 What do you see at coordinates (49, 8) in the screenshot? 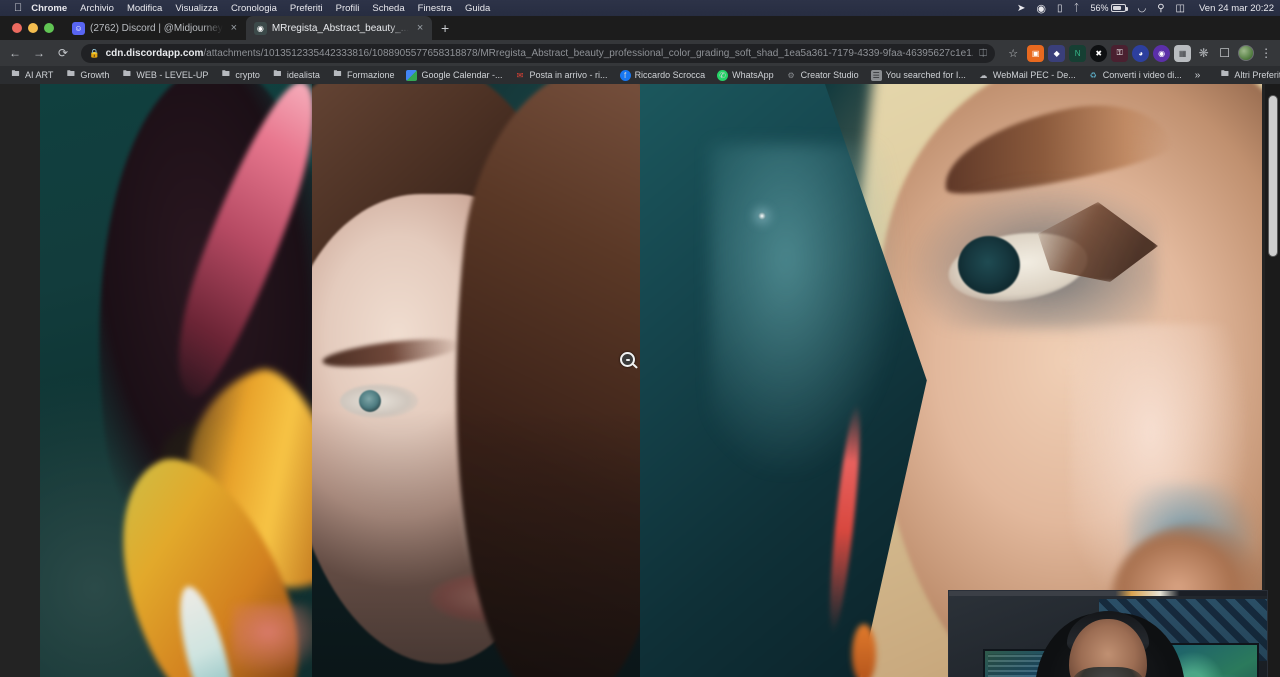
I see `menubar-item-chrome: Chrome` at bounding box center [49, 8].